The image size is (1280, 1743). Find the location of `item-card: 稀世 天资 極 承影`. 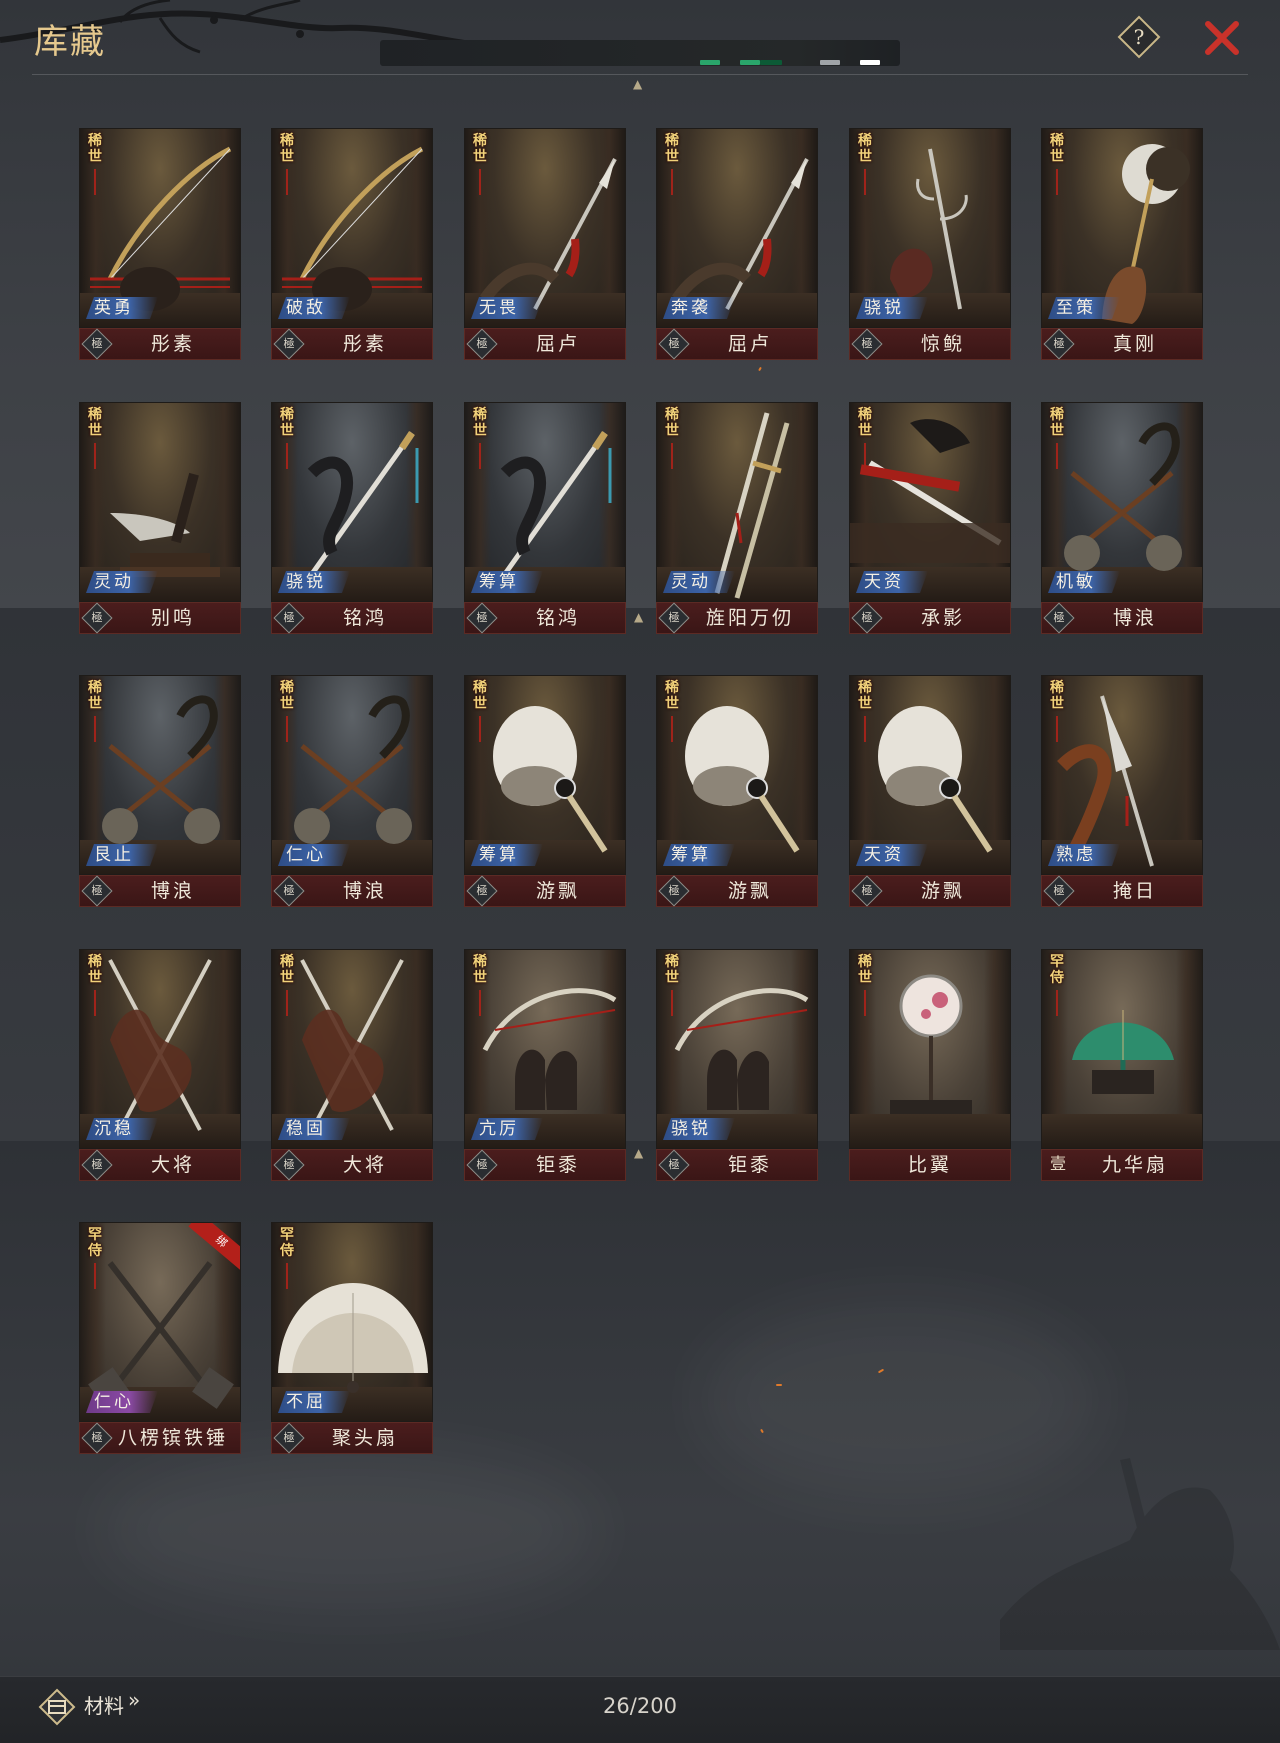

item-card: 稀世 天资 極 承影 is located at coordinates (930, 518).